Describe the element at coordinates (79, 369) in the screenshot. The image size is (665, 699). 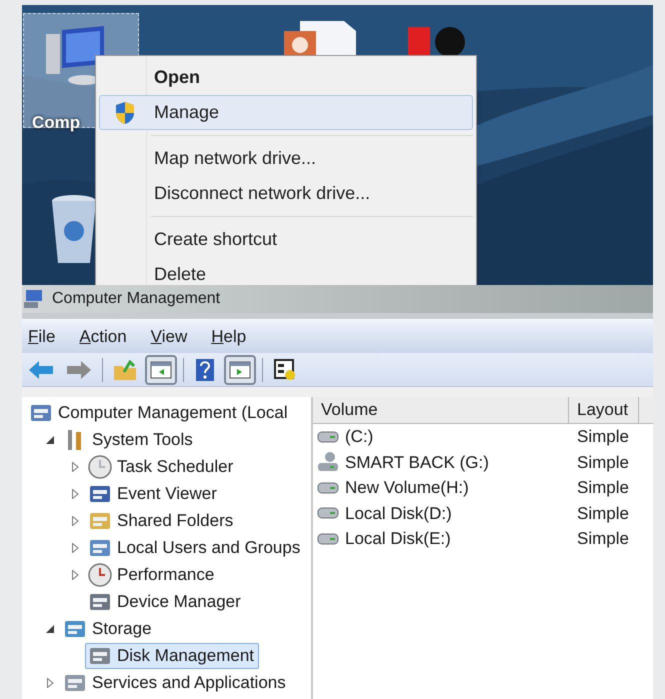
I see `forward-arrow-icon` at that location.